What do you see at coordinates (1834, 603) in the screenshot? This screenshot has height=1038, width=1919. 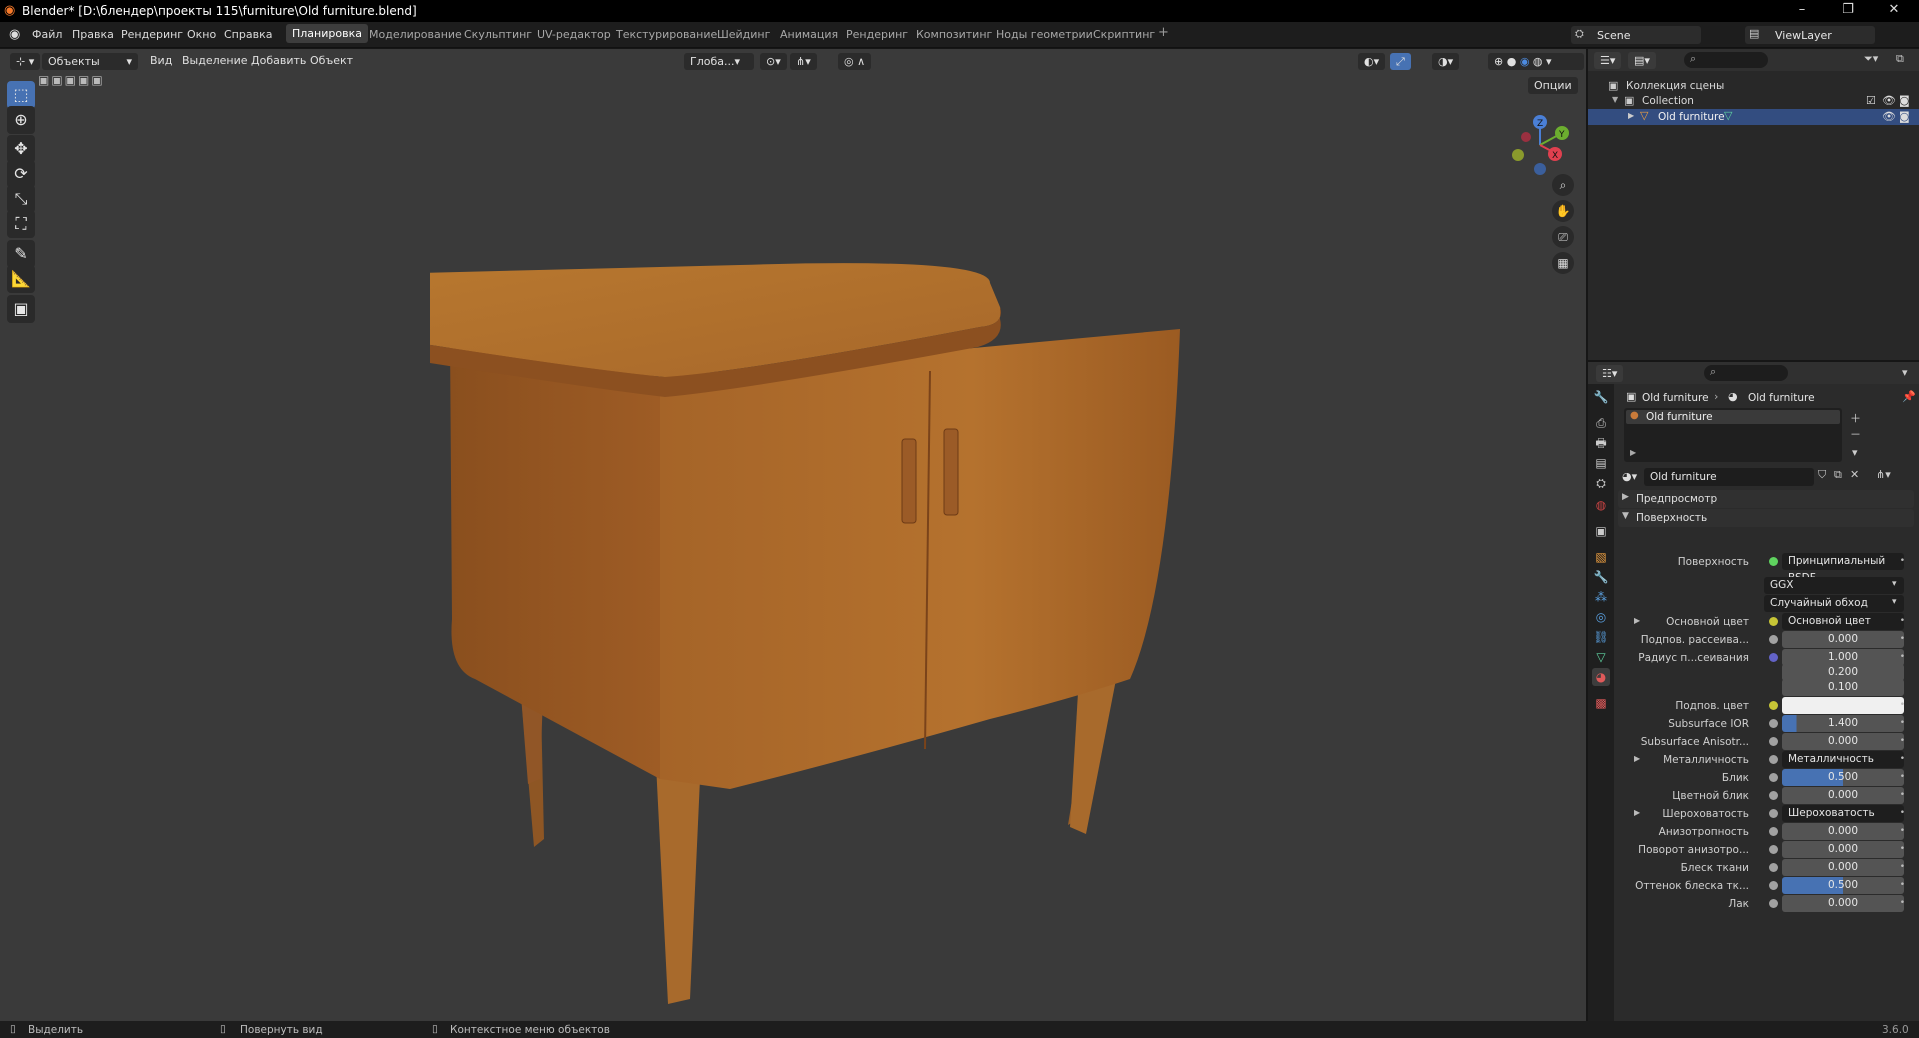 I see `dropdown-select: Случайный обход` at bounding box center [1834, 603].